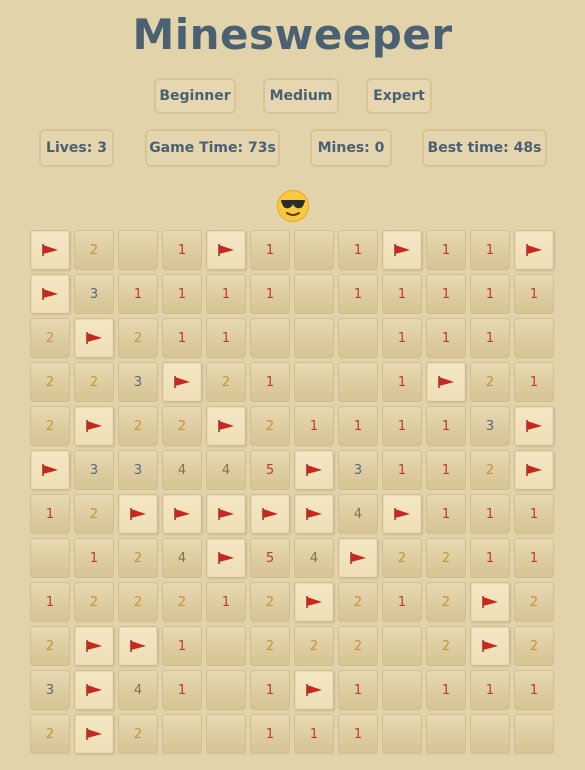 The height and width of the screenshot is (770, 585). Describe the element at coordinates (270, 558) in the screenshot. I see `number-cell: 5` at that location.